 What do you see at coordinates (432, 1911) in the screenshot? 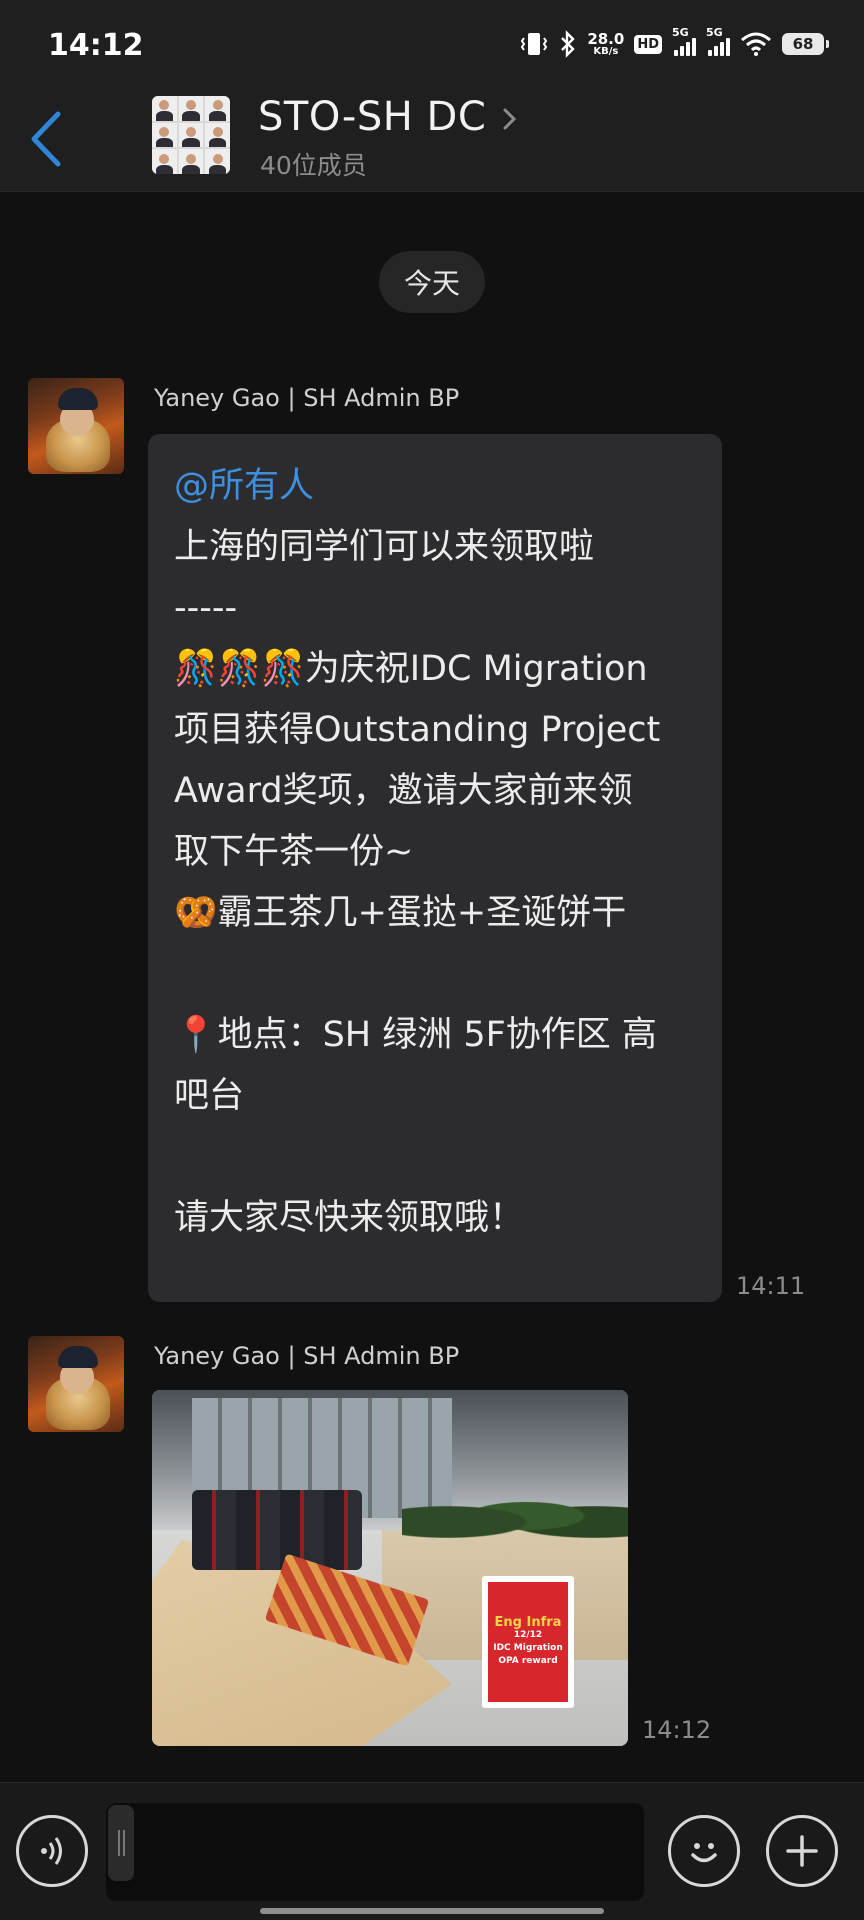
I see `home-indicator` at bounding box center [432, 1911].